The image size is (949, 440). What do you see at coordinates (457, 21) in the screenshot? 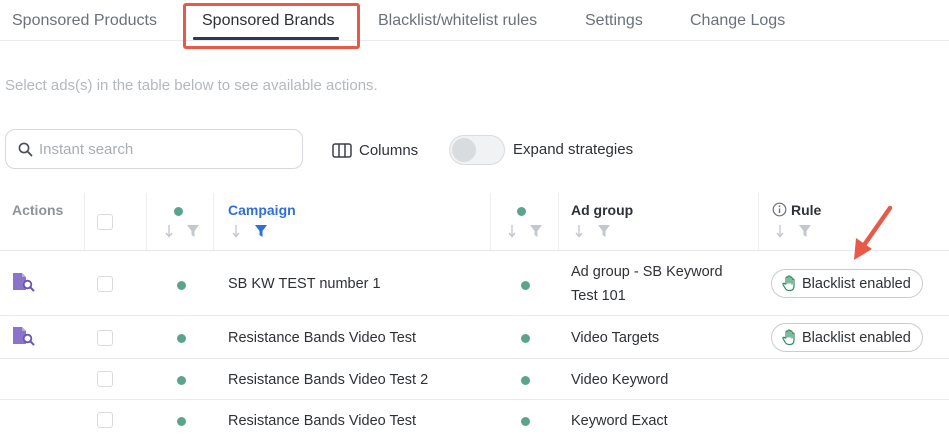
I see `tab-blacklist-whitelist-rules: Blacklist/whitelist rules` at bounding box center [457, 21].